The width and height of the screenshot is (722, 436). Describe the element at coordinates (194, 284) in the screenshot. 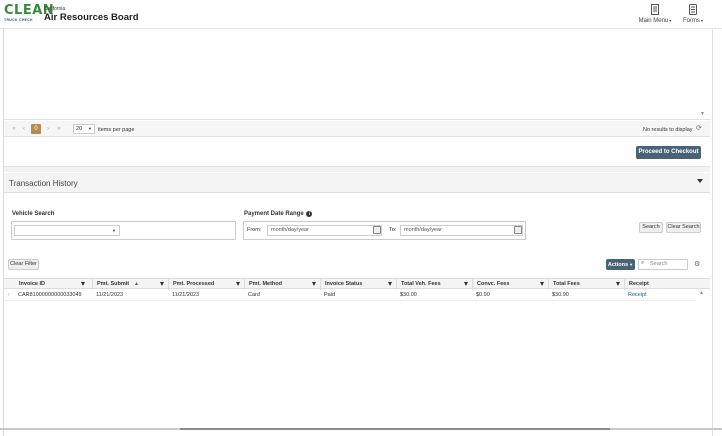

I see `col-label: Pmt. Processed` at that location.